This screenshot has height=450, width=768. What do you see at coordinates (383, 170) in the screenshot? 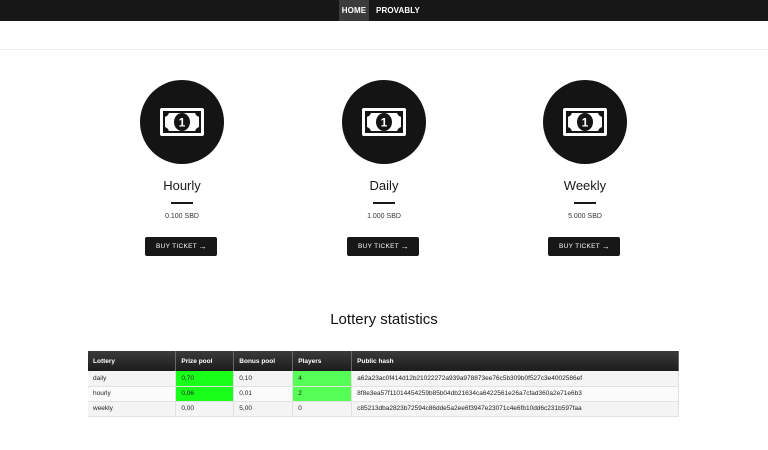
I see `lottery-card-daily: 1 Daily 1.000 SBD BUY TICKET →` at bounding box center [383, 170].